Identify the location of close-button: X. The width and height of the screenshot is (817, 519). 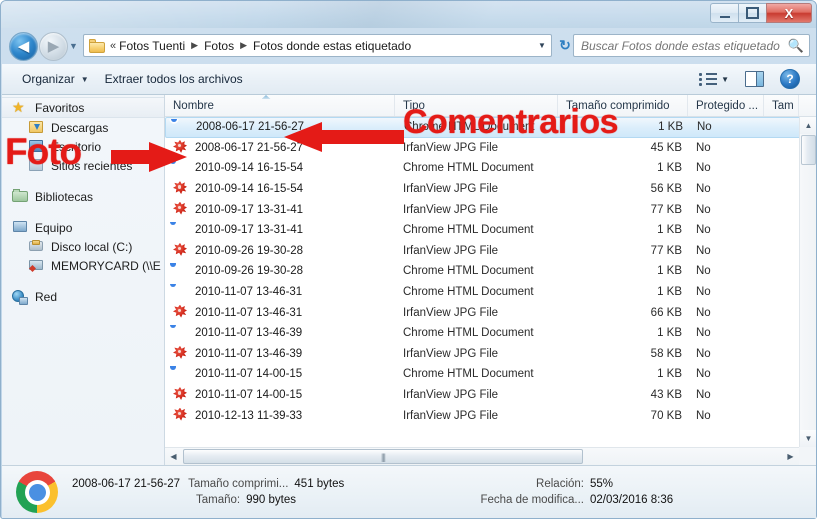
(789, 13).